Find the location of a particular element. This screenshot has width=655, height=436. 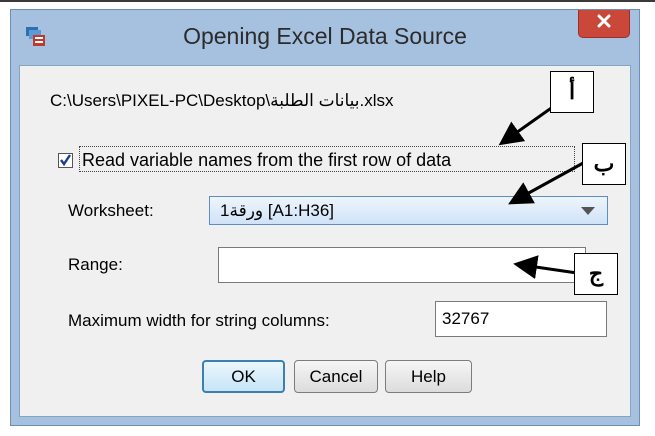

arrow-to-range is located at coordinates (545, 267).